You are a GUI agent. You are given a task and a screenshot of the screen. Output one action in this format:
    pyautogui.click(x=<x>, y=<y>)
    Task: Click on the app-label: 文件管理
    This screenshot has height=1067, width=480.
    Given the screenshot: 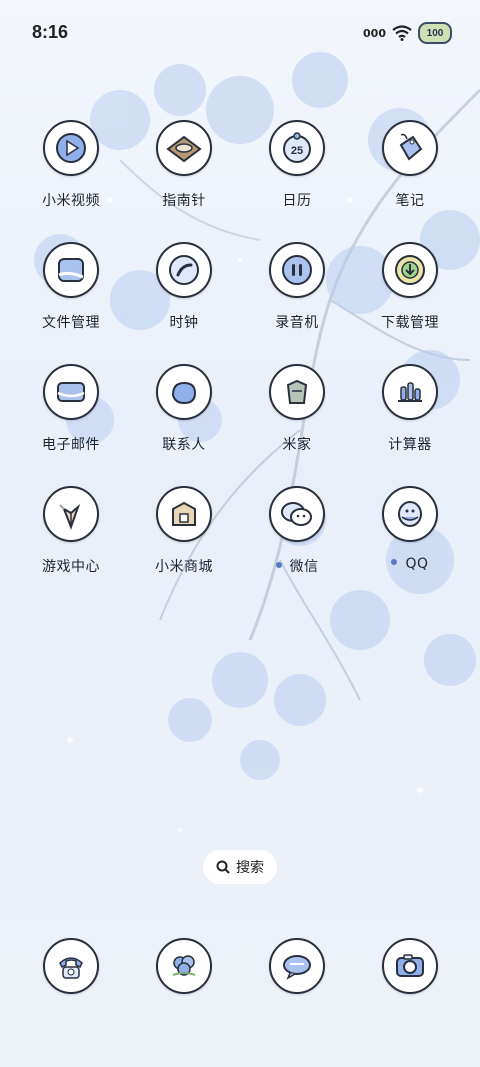 What is the action you would take?
    pyautogui.click(x=71, y=323)
    